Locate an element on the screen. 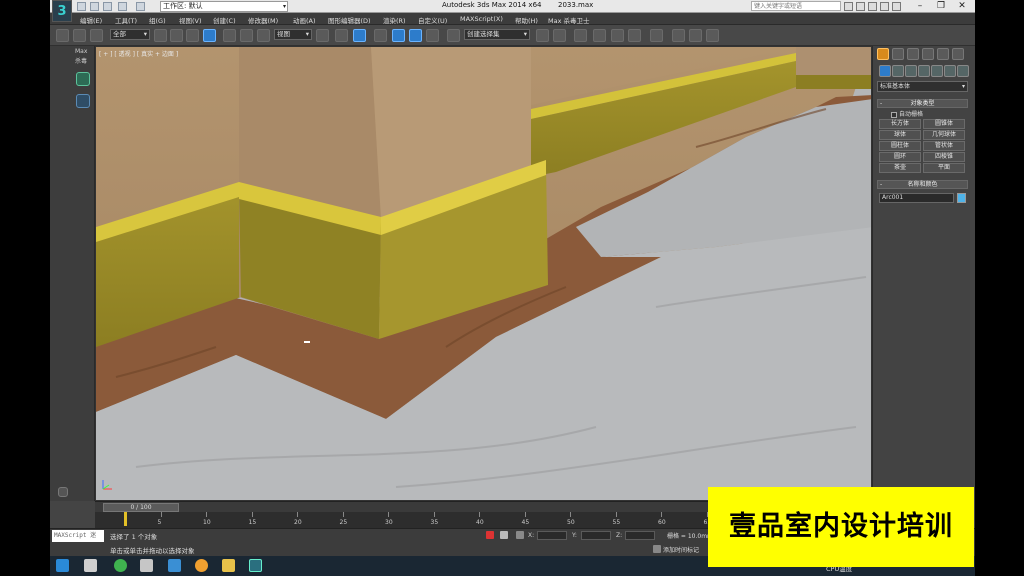 This screenshot has width=1024, height=576. angle-snap-icon is located at coordinates (398, 35).